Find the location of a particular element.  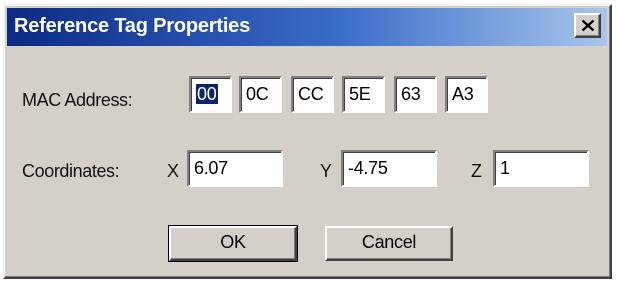

mac-address-label: MAC Address: is located at coordinates (77, 100).